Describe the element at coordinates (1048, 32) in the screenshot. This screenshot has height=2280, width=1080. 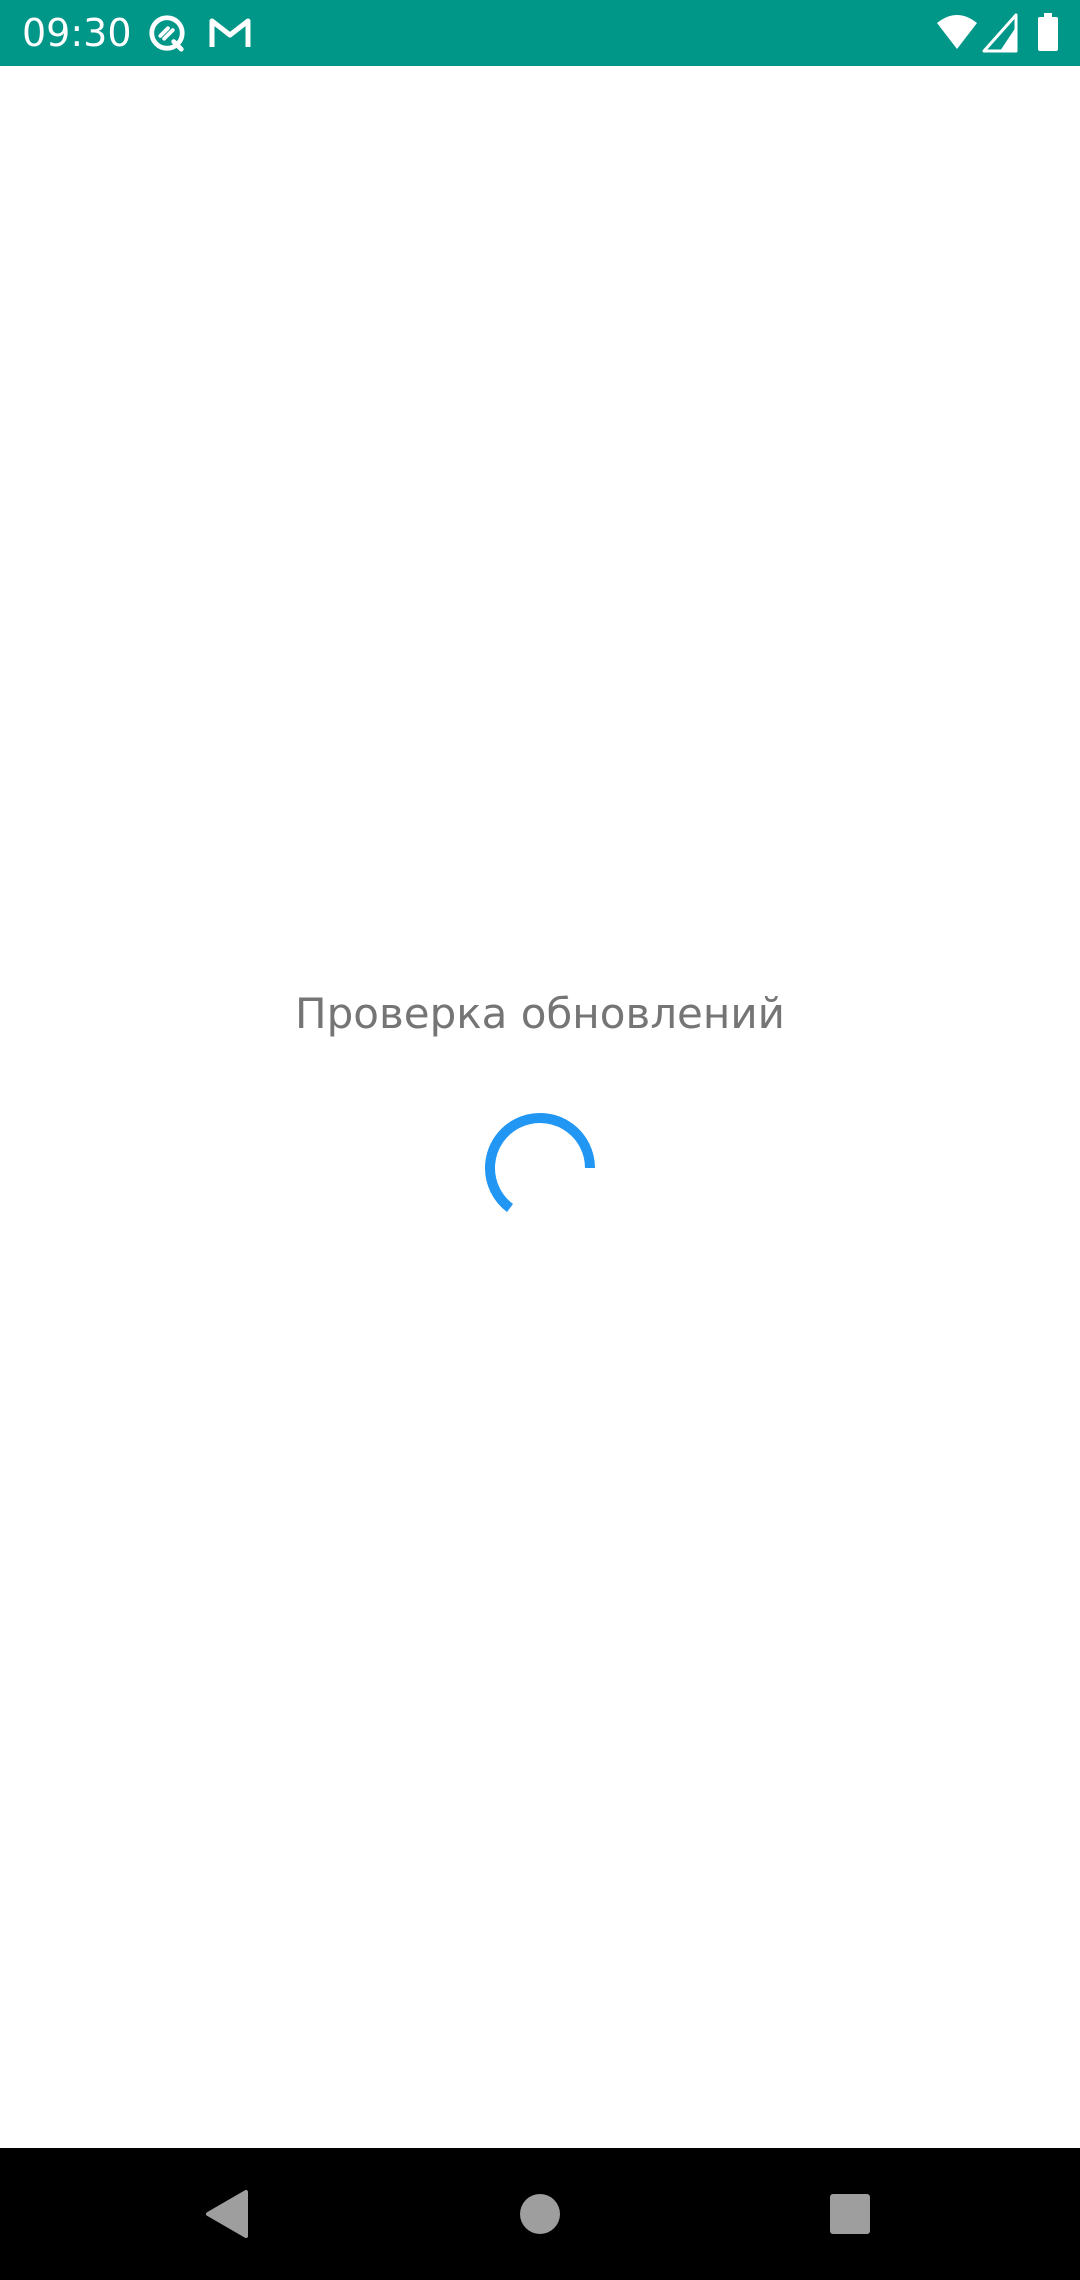
I see `battery-icon` at that location.